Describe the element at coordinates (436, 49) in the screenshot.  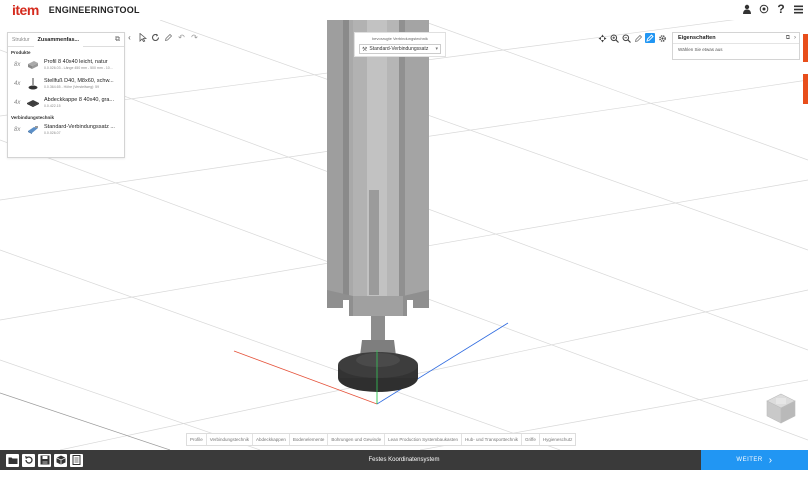
I see `chevron-down-icon: ▾` at that location.